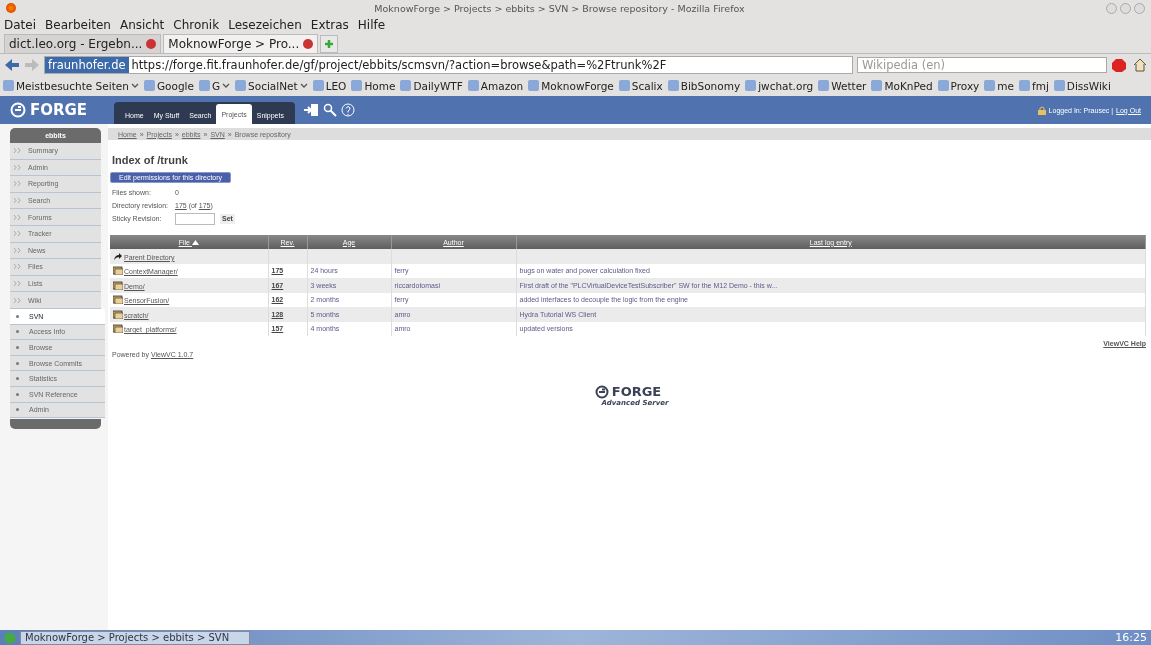  Describe the element at coordinates (1005, 85) in the screenshot. I see `bookmark: me` at that location.